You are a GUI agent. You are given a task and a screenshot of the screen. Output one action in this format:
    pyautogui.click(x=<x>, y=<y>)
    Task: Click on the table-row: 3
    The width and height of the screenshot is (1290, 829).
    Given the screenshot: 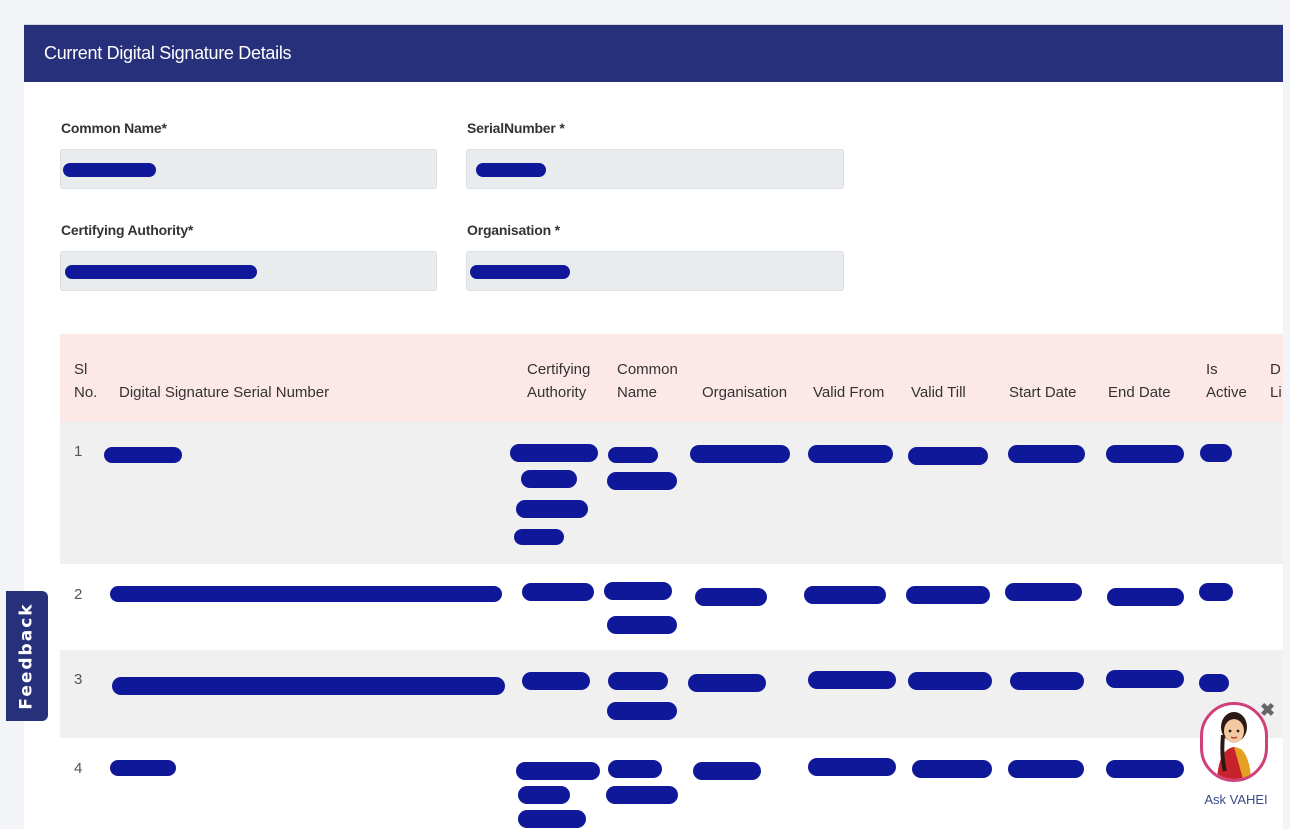 What is the action you would take?
    pyautogui.click(x=671, y=694)
    